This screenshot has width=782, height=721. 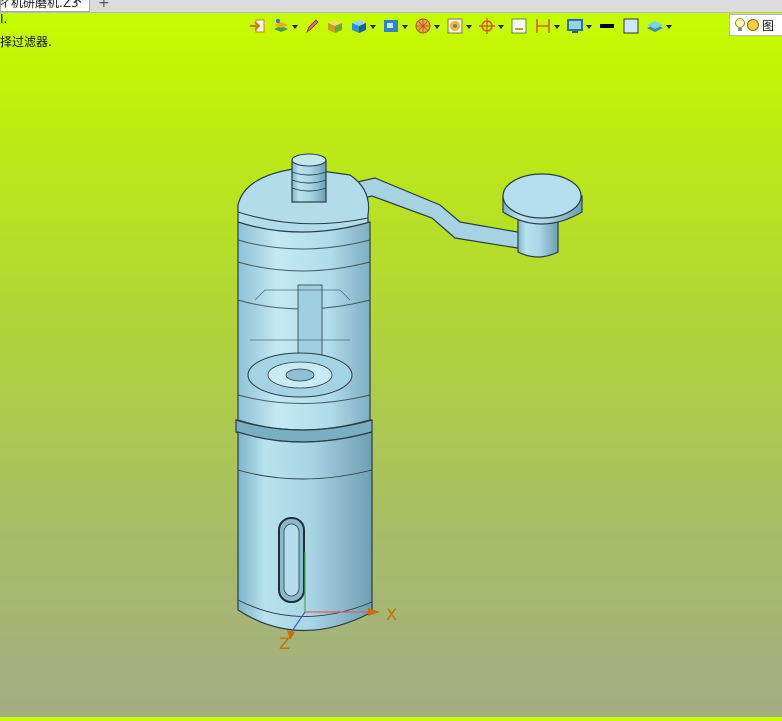 I want to click on view-toolbar, so click(x=463, y=26).